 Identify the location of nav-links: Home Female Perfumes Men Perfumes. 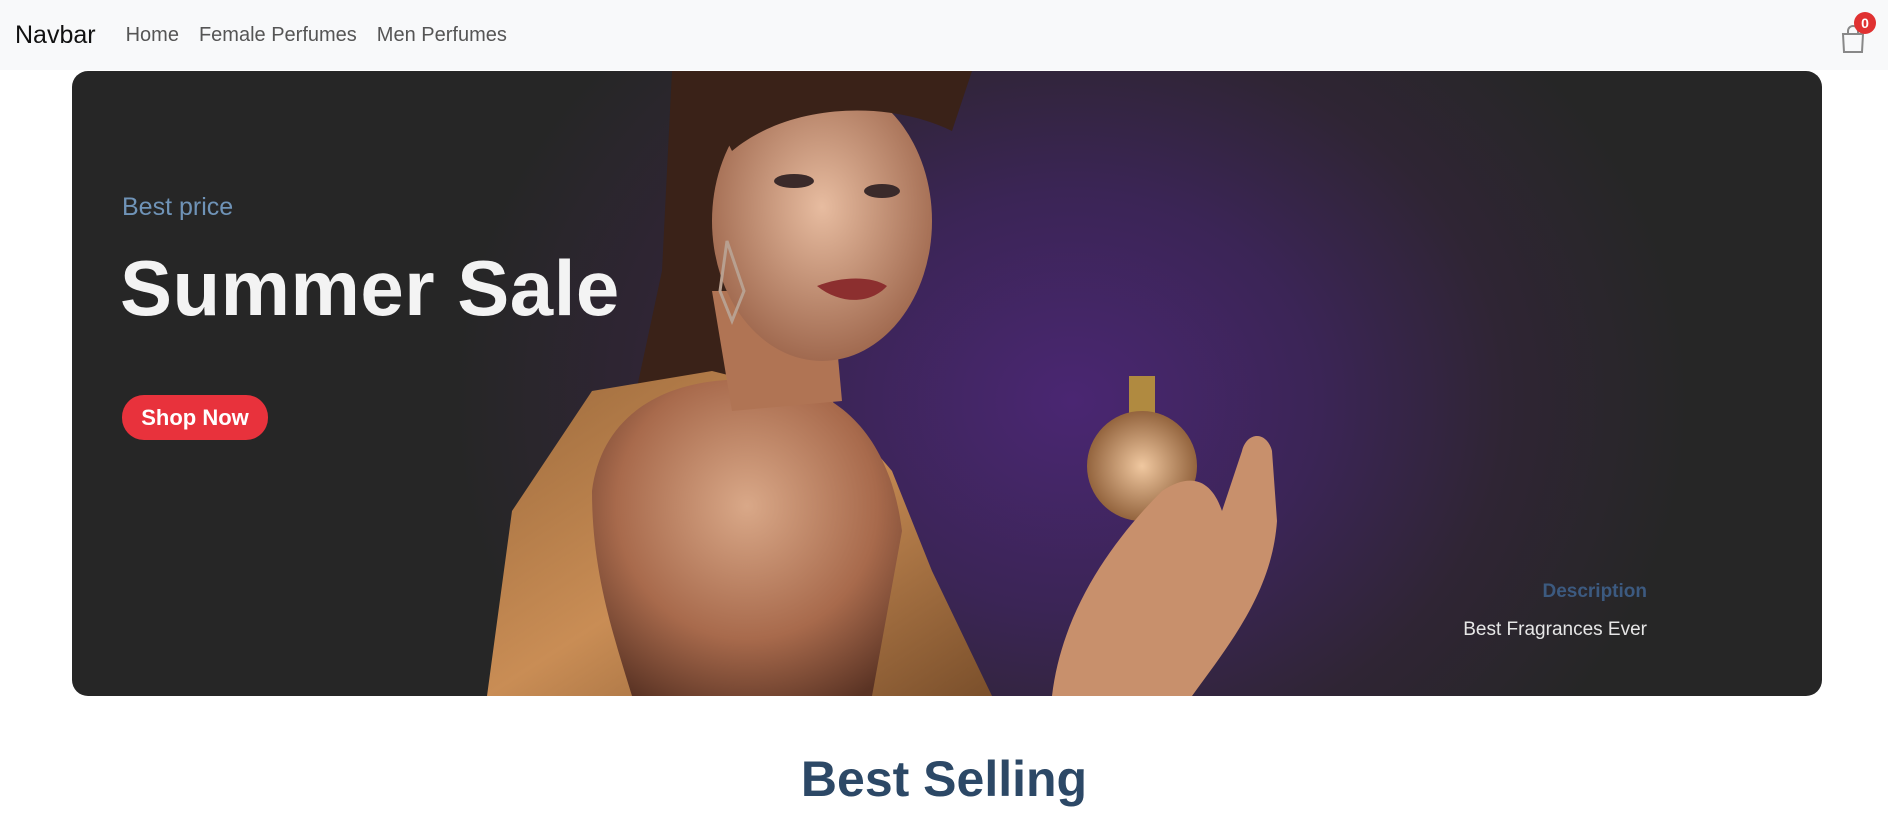
(316, 35).